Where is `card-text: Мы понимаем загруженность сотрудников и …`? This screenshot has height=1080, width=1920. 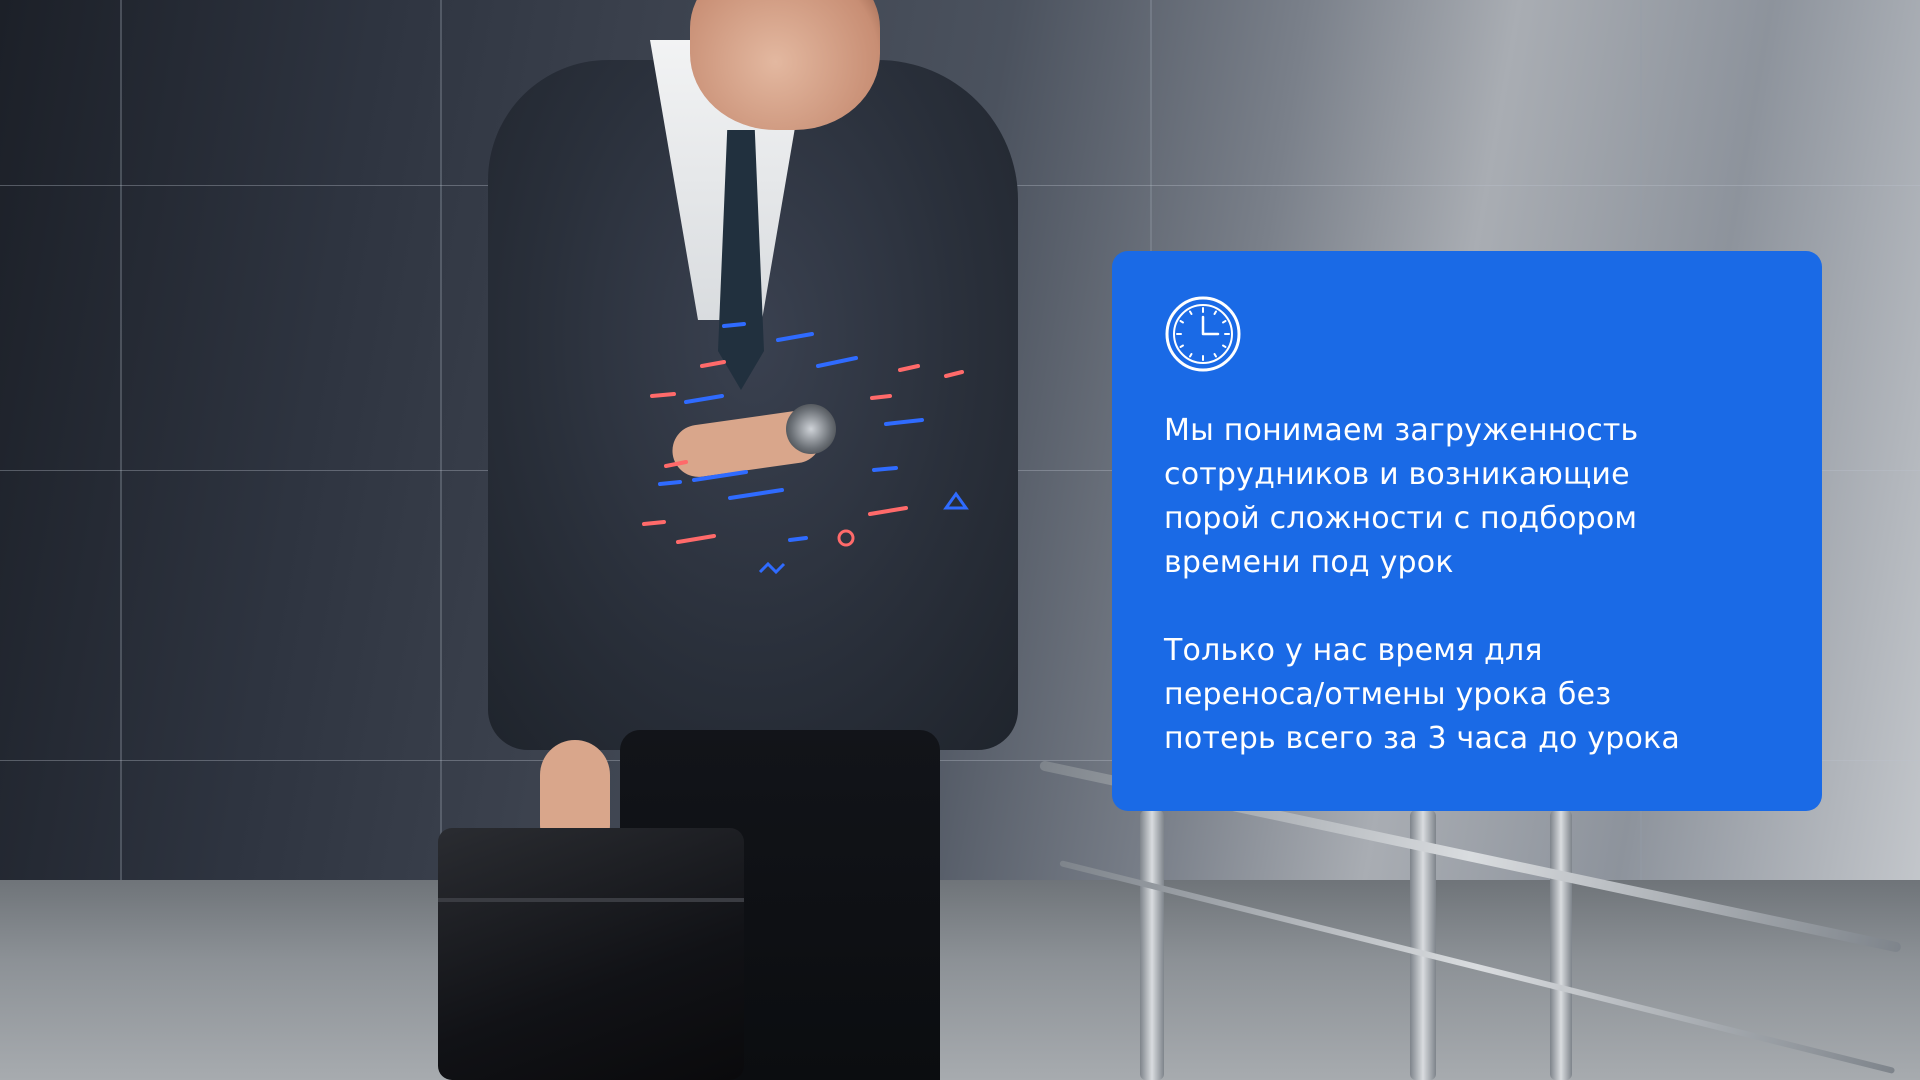
card-text: Мы понимаем загруженность сотрудников и … is located at coordinates (1467, 585).